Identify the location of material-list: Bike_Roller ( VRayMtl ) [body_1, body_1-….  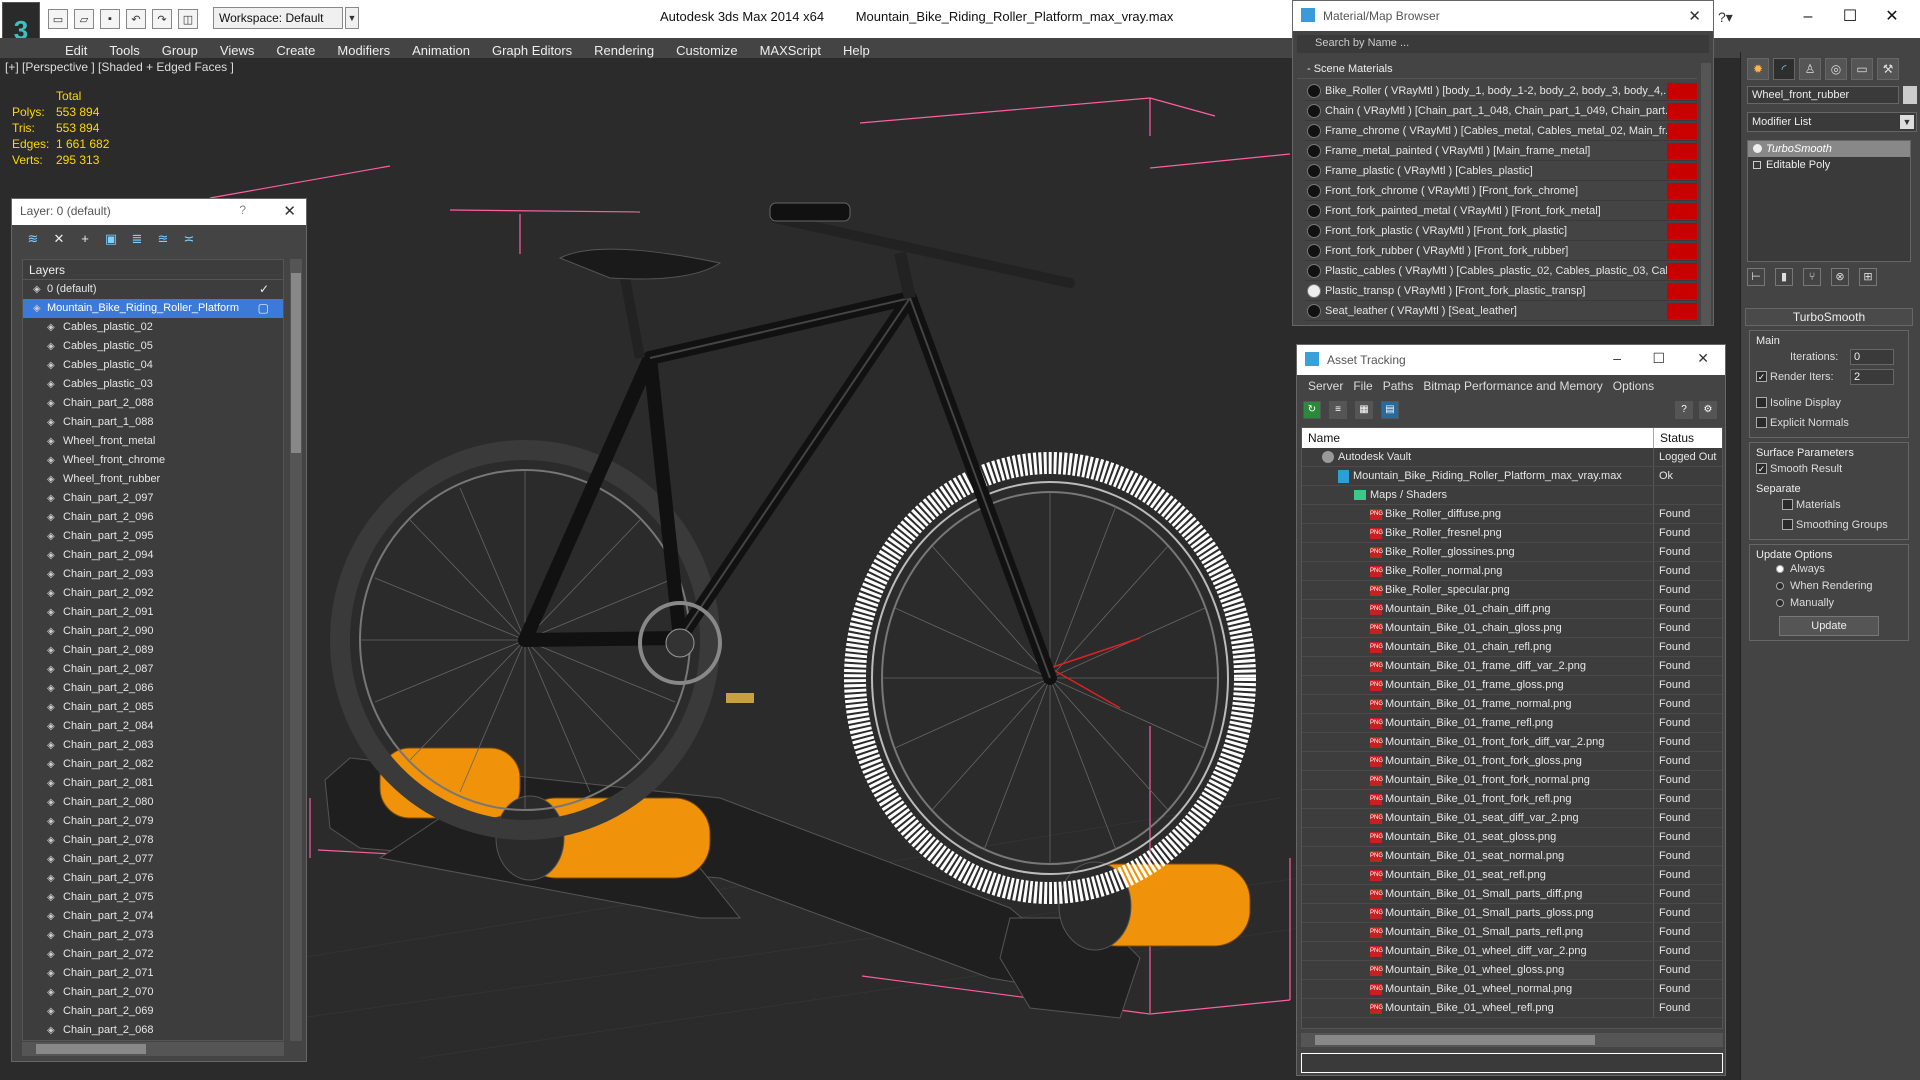
(1501, 203).